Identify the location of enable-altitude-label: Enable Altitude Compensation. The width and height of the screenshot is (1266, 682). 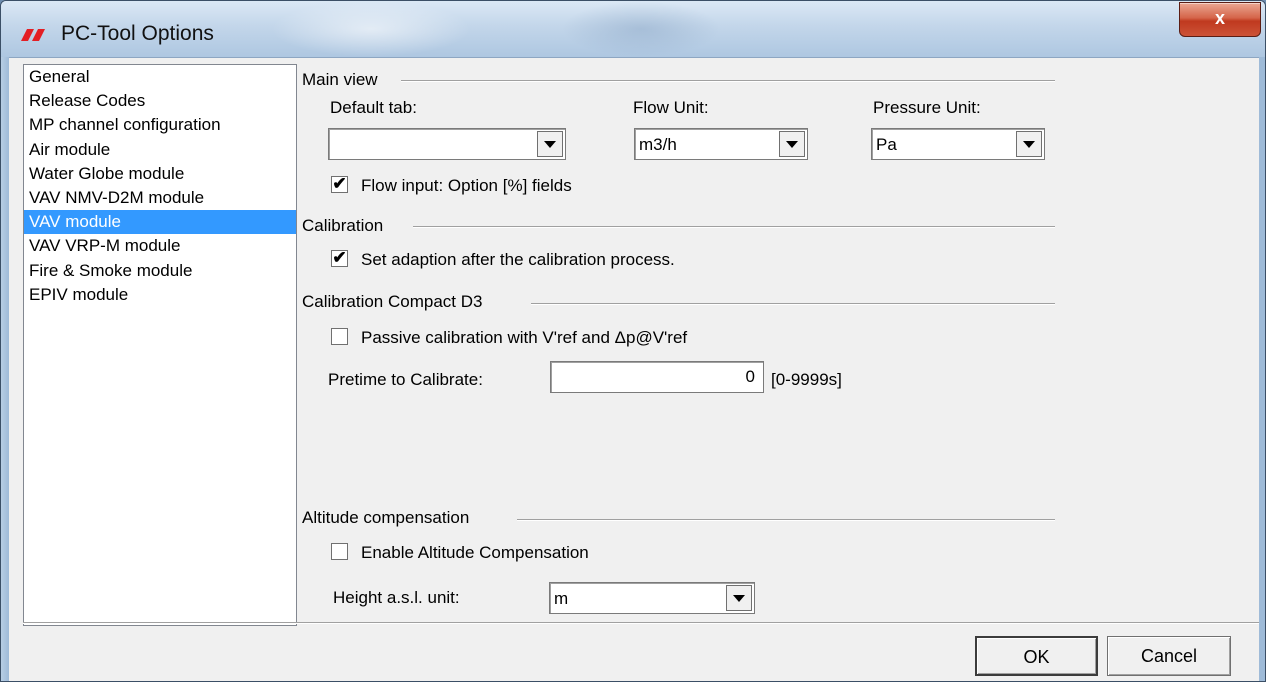
(475, 552).